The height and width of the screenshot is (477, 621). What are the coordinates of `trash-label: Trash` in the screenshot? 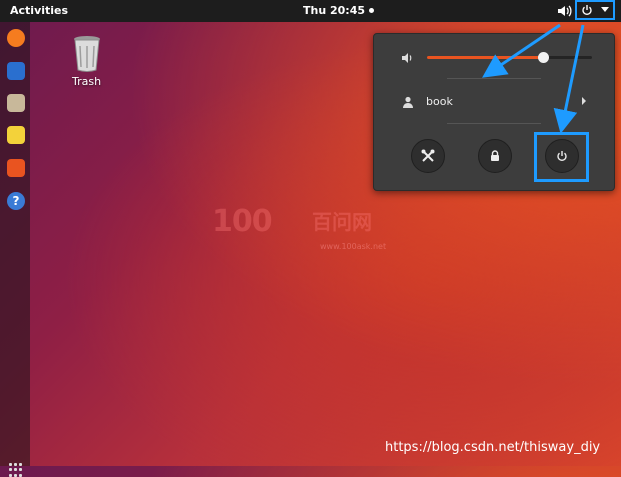 It's located at (87, 81).